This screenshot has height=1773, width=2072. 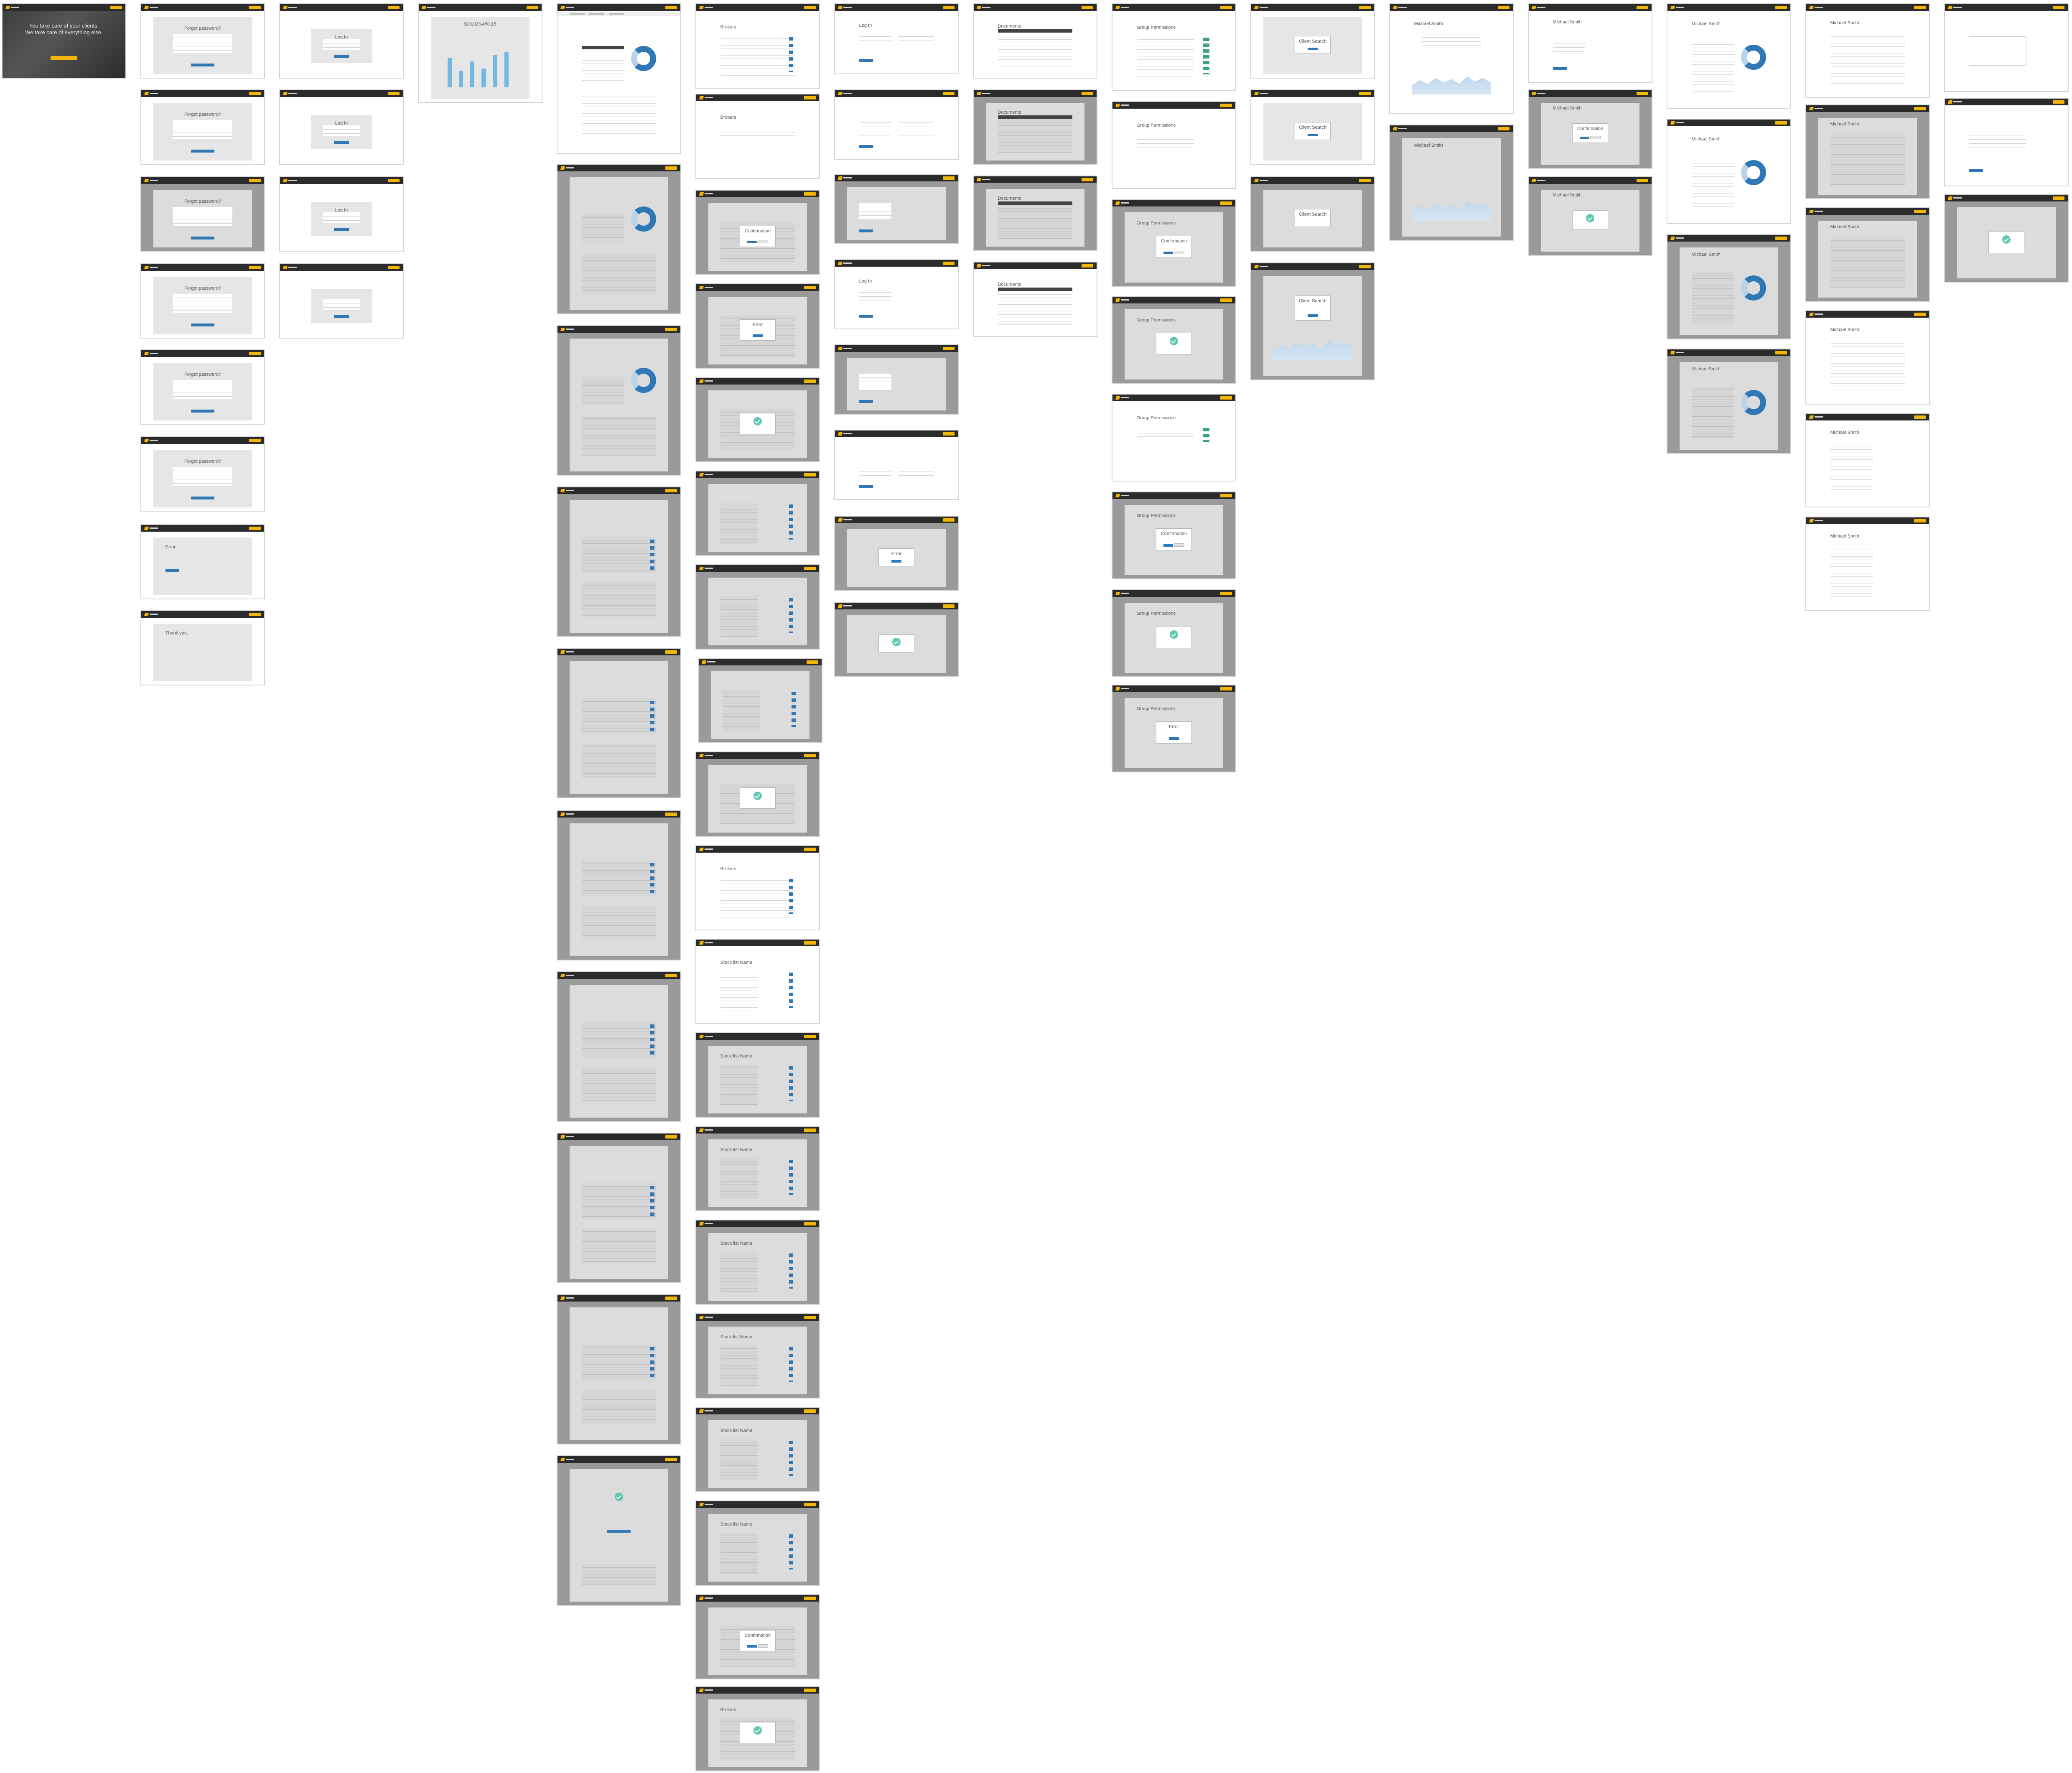 I want to click on confirmation-frame: Group Permissions Confirmation, so click(x=1173, y=535).